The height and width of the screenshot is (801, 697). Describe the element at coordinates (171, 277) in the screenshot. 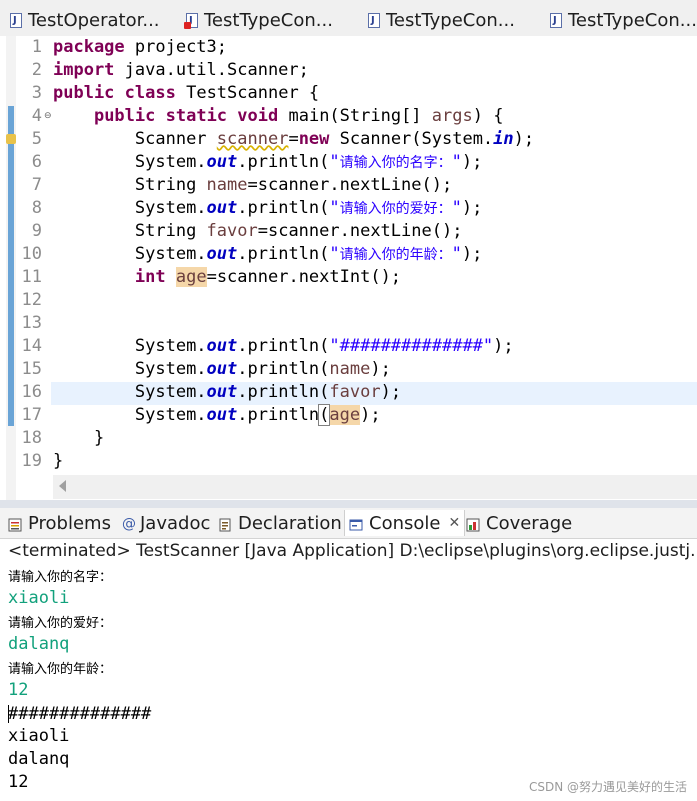

I see `code-text-span` at that location.